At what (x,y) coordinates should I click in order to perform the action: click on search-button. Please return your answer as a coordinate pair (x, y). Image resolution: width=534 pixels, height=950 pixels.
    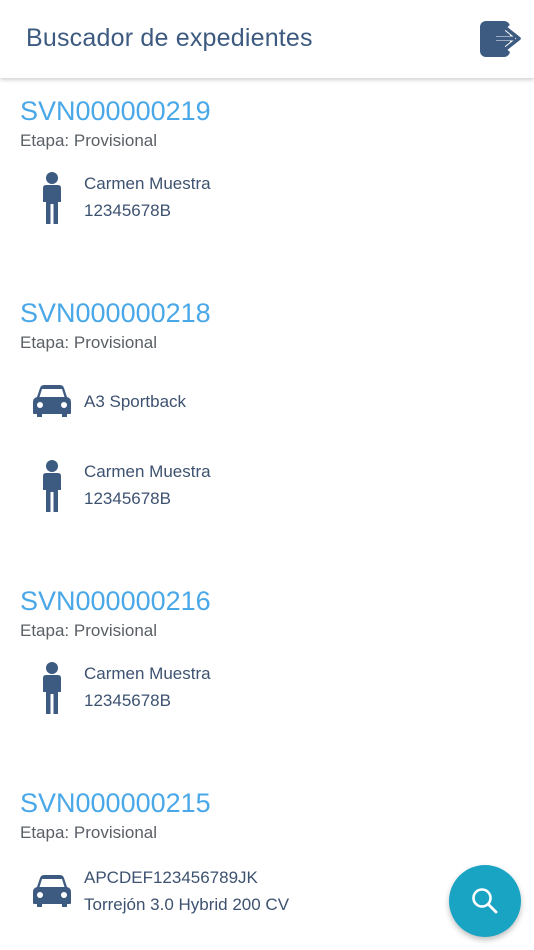
    Looking at the image, I should click on (485, 901).